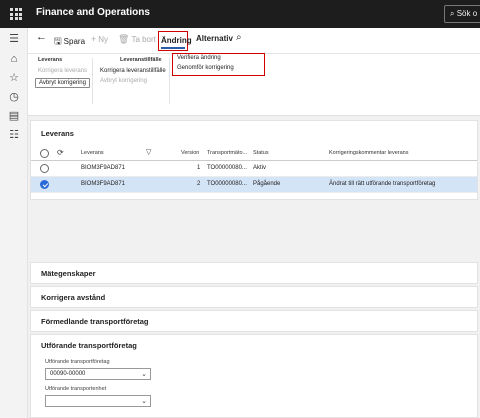  Describe the element at coordinates (133, 71) in the screenshot. I see `correct-occasion-button: Korrigera leveranstillfälle` at that location.